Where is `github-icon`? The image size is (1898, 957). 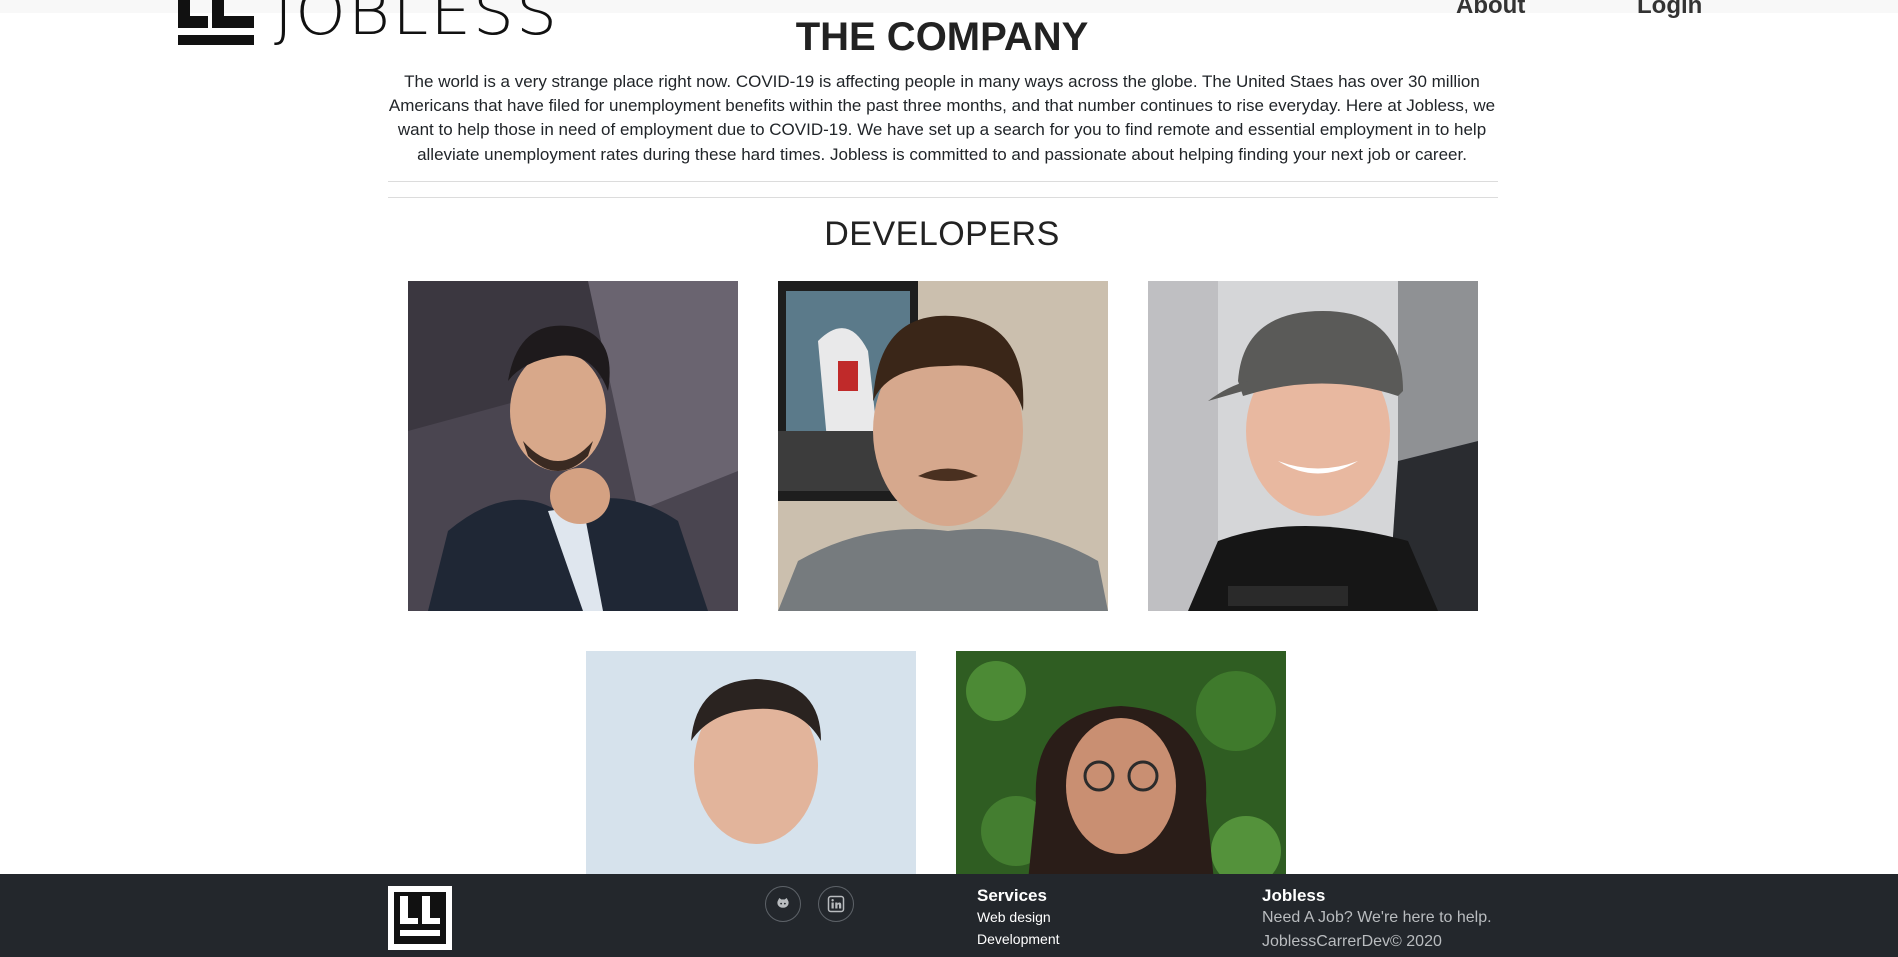 github-icon is located at coordinates (783, 904).